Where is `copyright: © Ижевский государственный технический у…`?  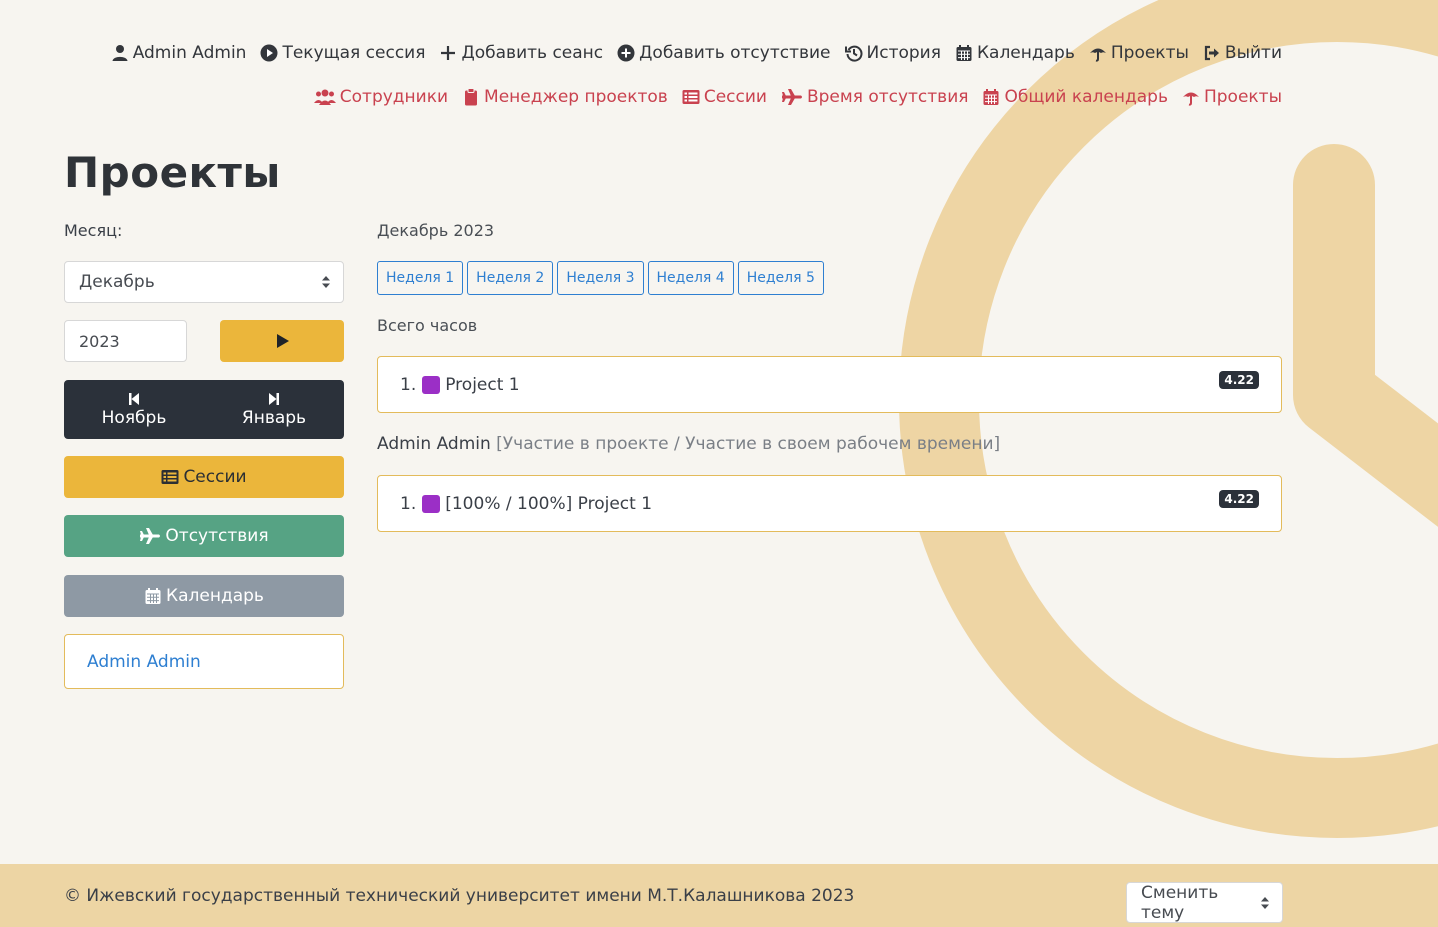 copyright: © Ижевский государственный технический у… is located at coordinates (459, 896).